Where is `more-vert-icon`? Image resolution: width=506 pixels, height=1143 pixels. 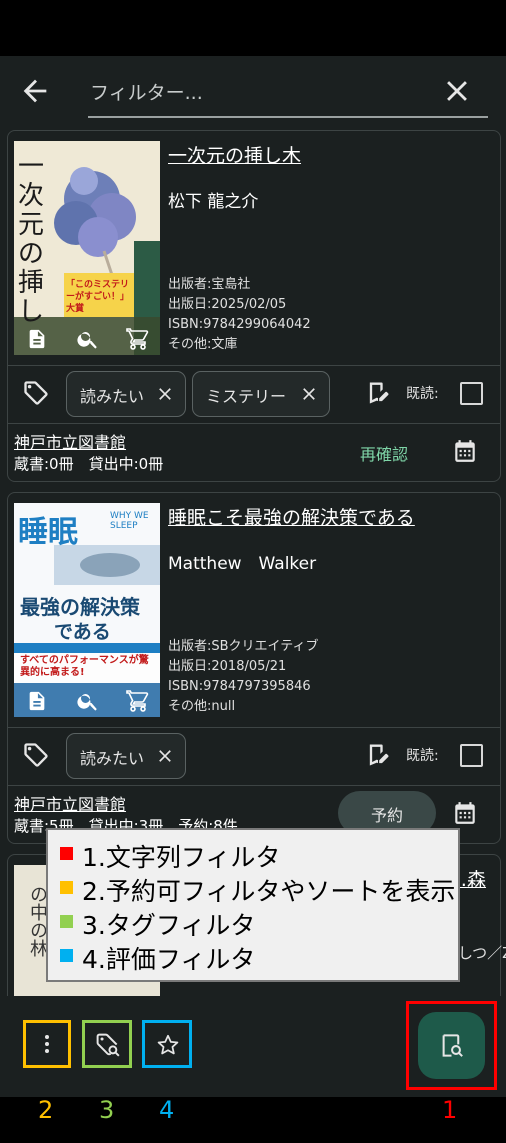
more-vert-icon is located at coordinates (47, 1044).